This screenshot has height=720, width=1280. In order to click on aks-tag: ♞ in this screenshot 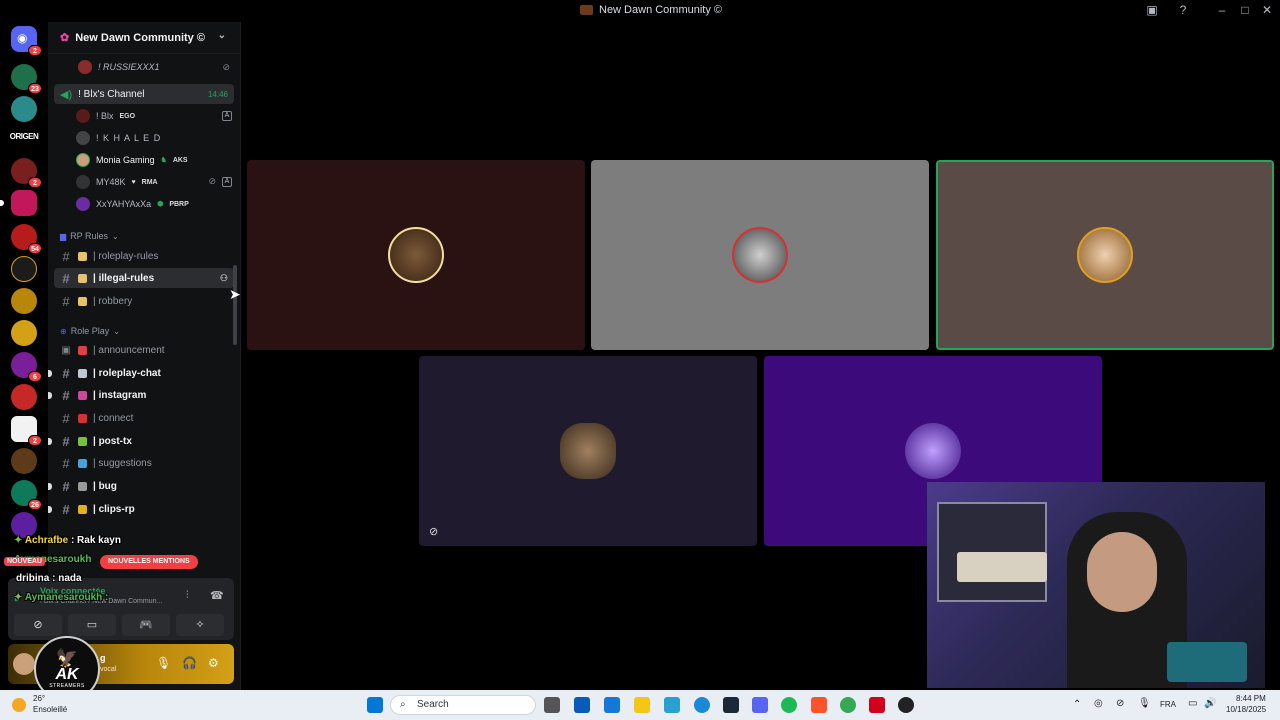, I will do `click(163, 160)`.